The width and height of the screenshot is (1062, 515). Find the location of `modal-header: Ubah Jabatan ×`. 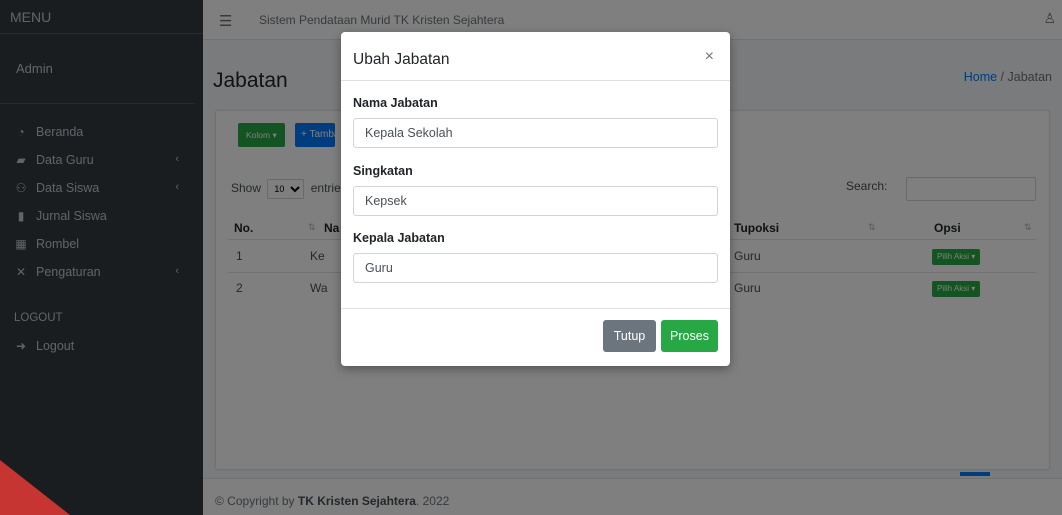

modal-header: Ubah Jabatan × is located at coordinates (535, 56).